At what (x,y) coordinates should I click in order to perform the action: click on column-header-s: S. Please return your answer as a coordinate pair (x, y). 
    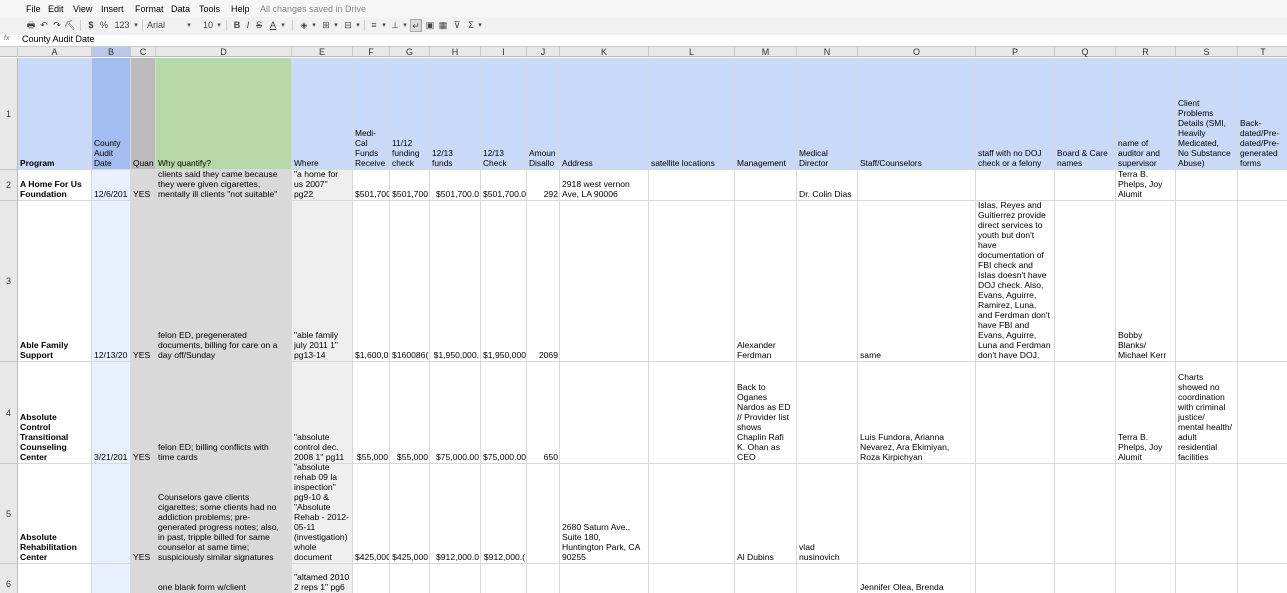
    Looking at the image, I should click on (1207, 52).